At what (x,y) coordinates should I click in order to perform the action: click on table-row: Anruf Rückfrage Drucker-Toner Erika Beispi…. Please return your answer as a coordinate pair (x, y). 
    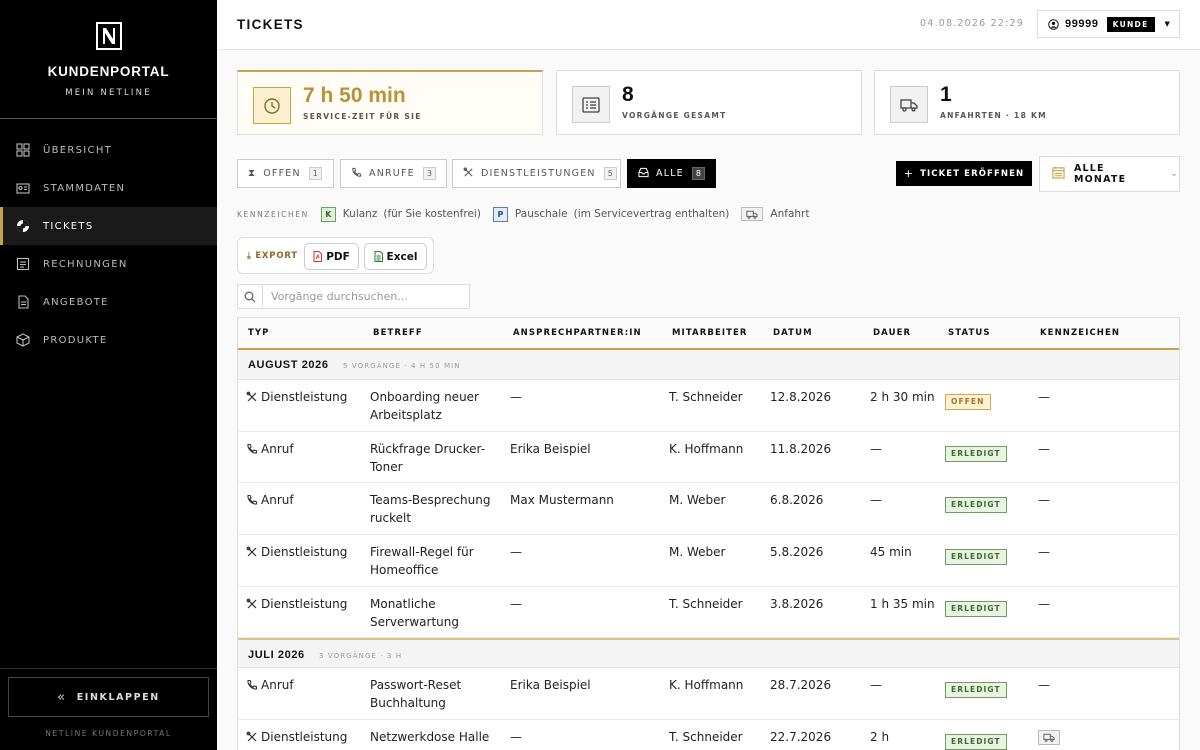
    Looking at the image, I should click on (708, 458).